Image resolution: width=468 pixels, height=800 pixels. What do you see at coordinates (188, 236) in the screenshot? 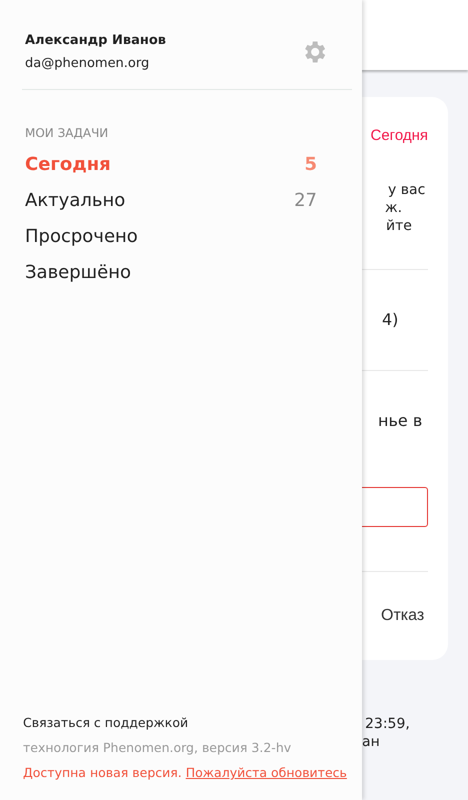
I see `menu-item: Просрочено` at bounding box center [188, 236].